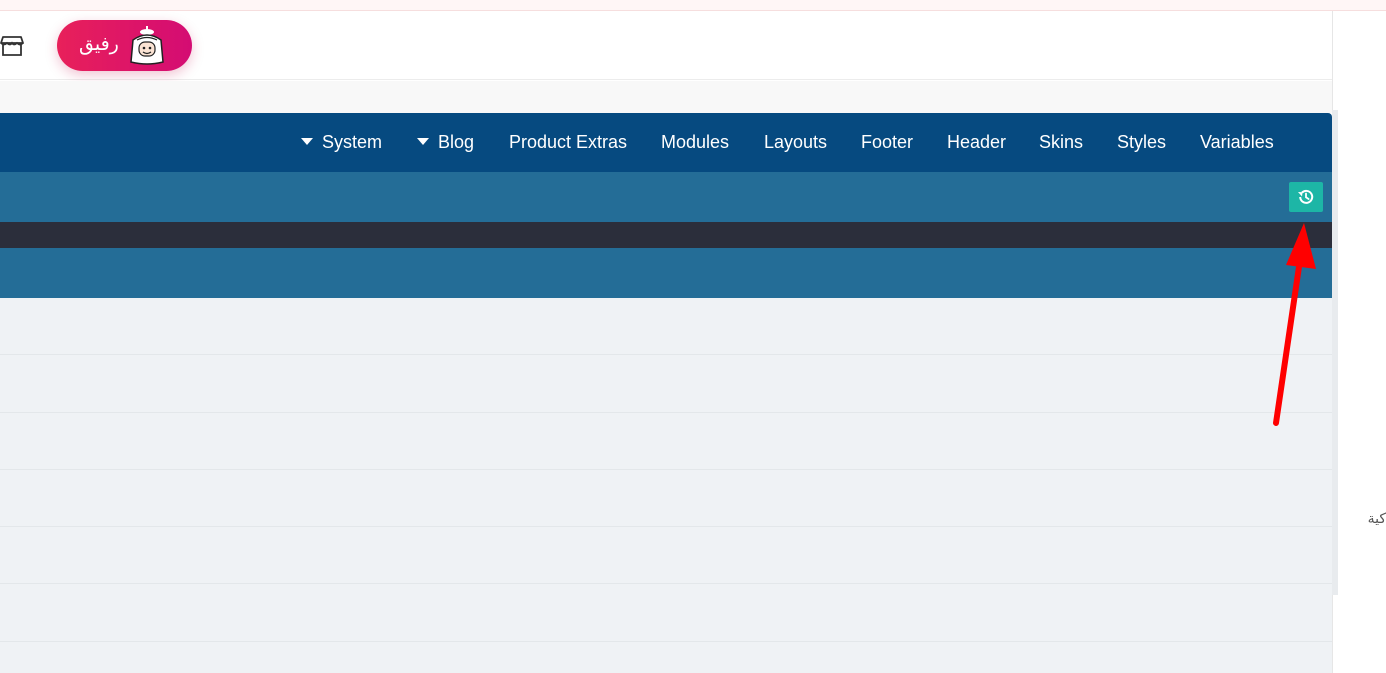 The width and height of the screenshot is (1386, 673). I want to click on nav-item-header: Header, so click(976, 142).